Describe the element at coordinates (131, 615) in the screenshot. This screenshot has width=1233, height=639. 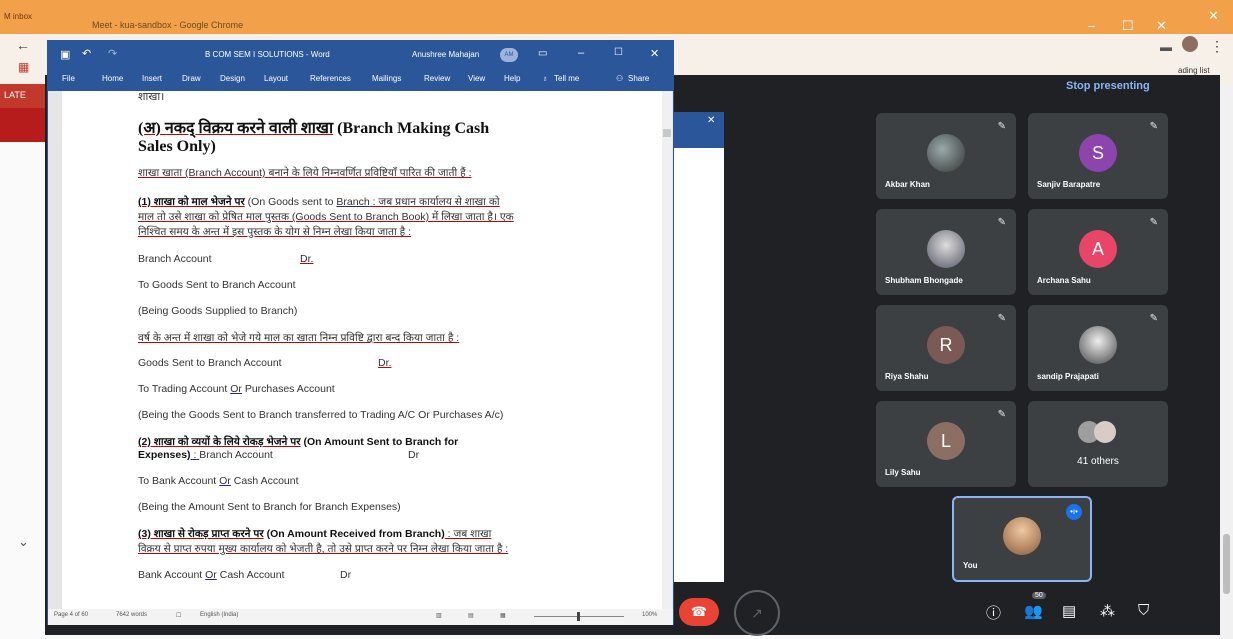
I see `word-count: 7642 words` at that location.